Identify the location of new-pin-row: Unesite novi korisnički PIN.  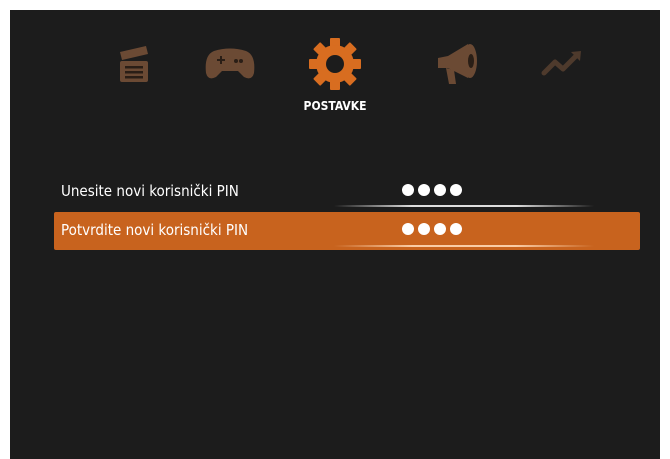
(347, 192).